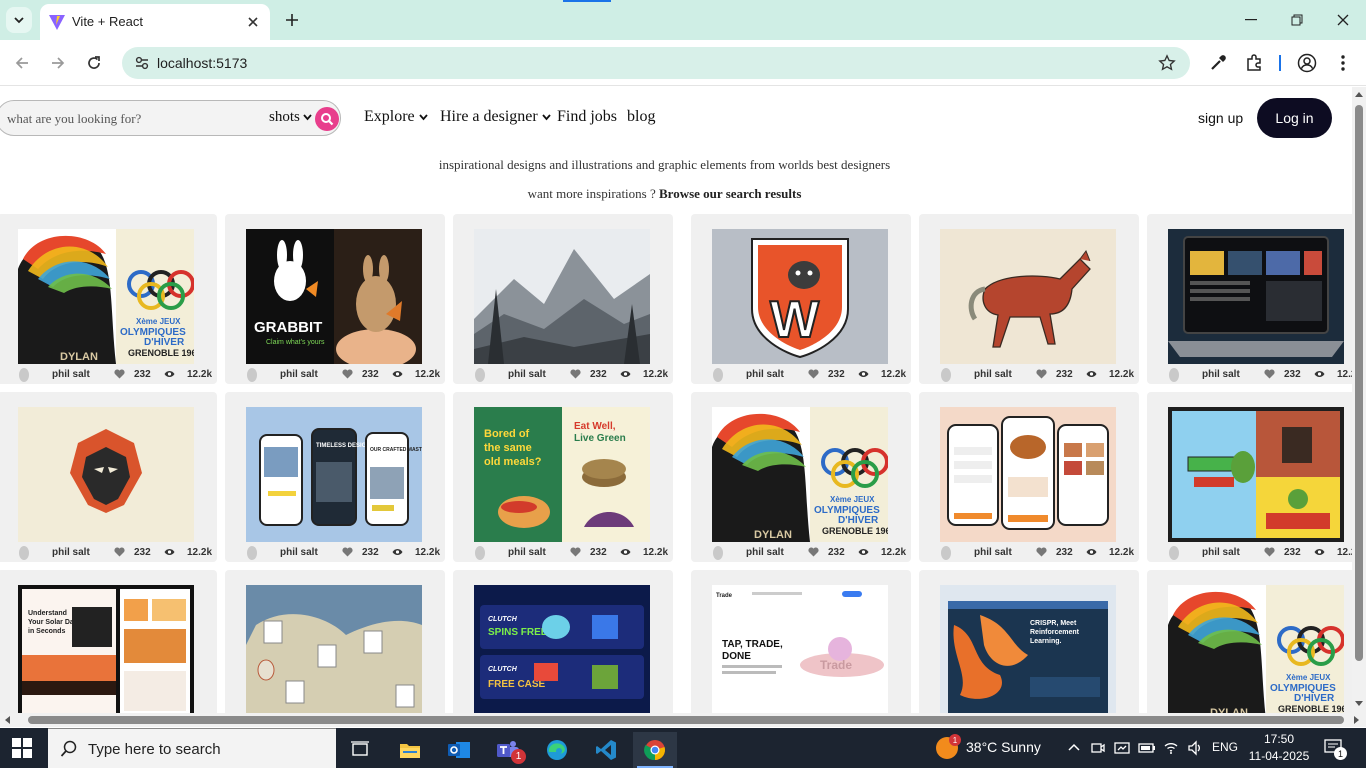 The height and width of the screenshot is (768, 1366). Describe the element at coordinates (7, 720) in the screenshot. I see `scroll-left-arrow-icon` at that location.